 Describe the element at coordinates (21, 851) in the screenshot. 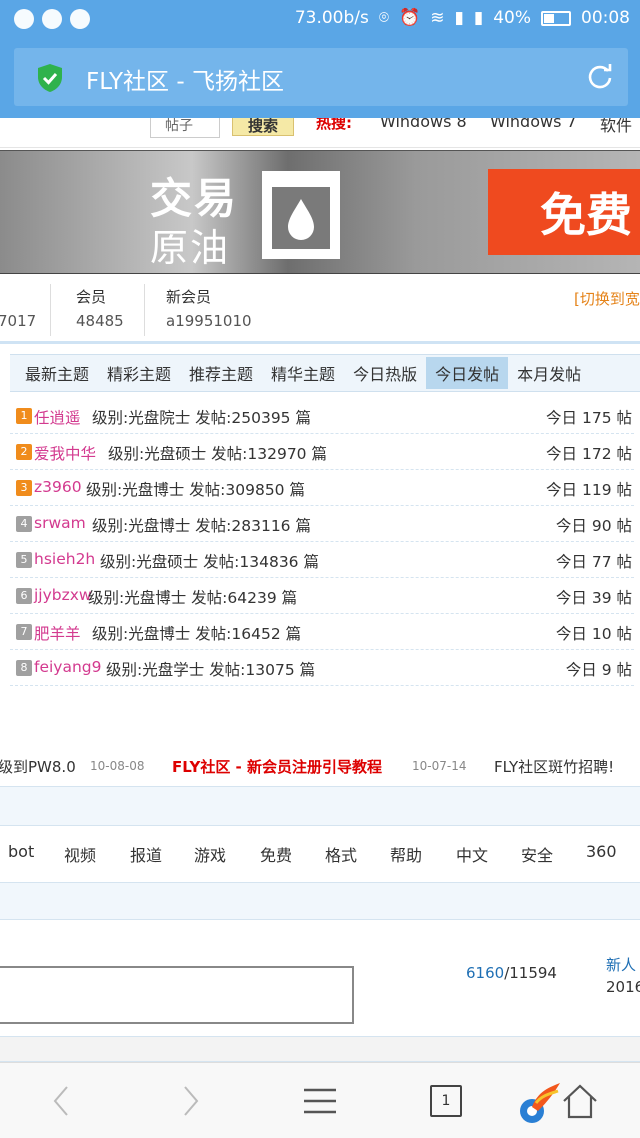

I see `keyword-link: bot` at that location.